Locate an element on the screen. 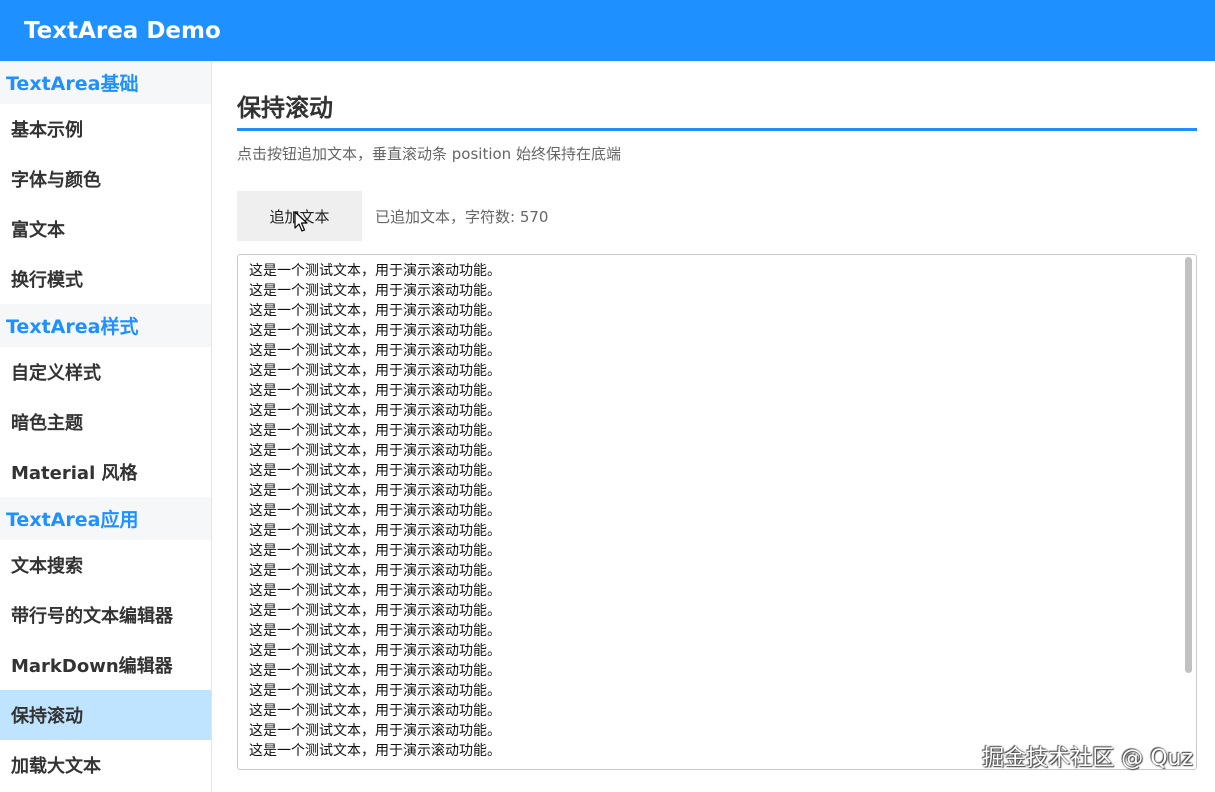 Image resolution: width=1215 pixels, height=792 pixels. status-text: 已追加文本，字符数: 570 is located at coordinates (462, 217).